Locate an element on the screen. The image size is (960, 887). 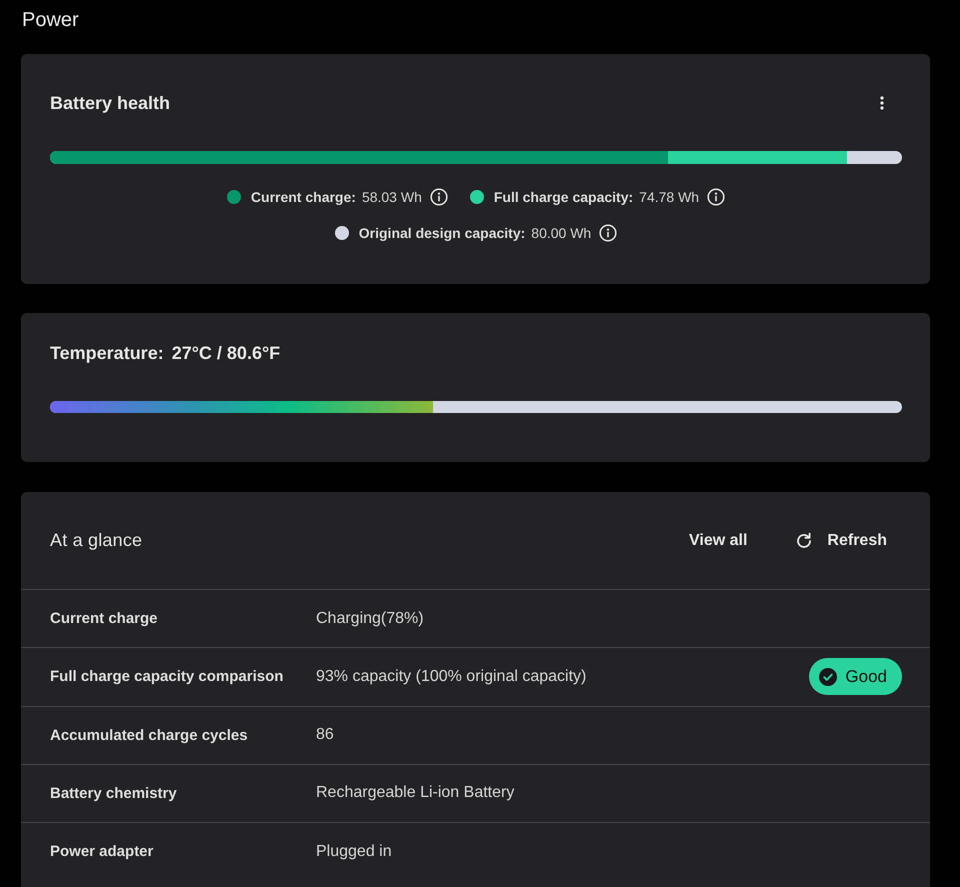
row-label: Full charge capacity comparison is located at coordinates (167, 677).